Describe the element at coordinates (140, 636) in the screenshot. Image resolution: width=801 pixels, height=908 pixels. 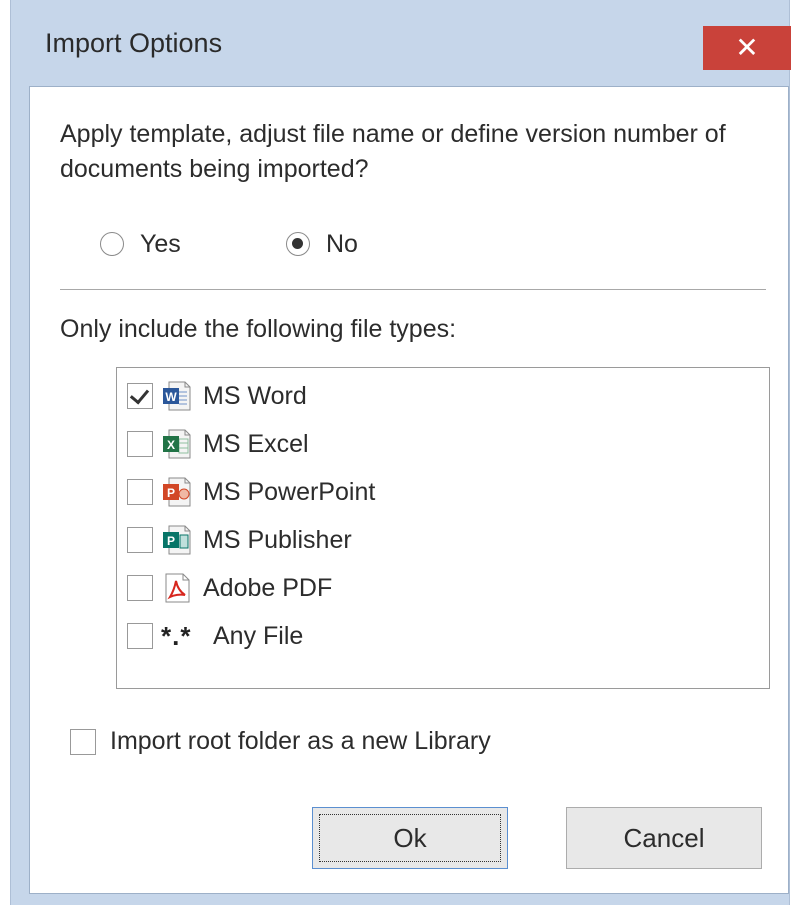
I see `checkbox-any-file` at that location.